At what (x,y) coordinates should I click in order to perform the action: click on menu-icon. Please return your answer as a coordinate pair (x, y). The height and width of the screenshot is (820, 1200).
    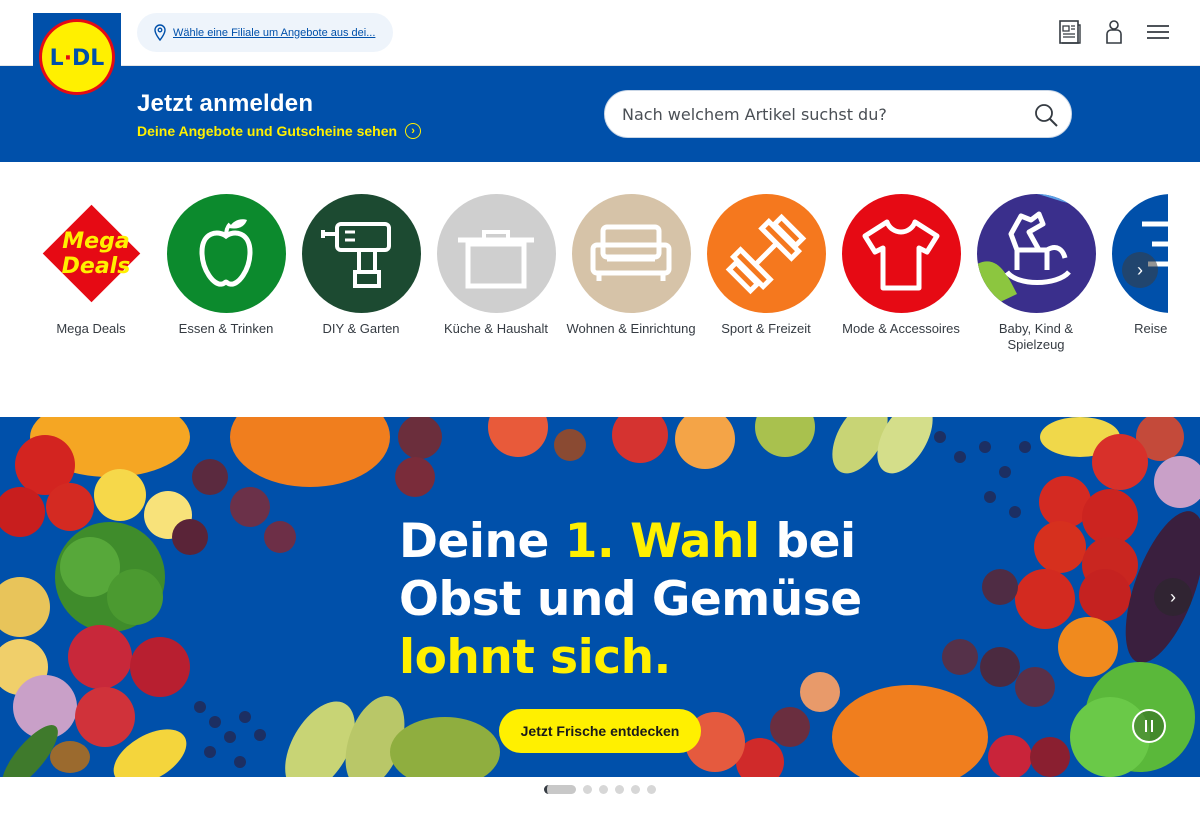
    Looking at the image, I should click on (1158, 34).